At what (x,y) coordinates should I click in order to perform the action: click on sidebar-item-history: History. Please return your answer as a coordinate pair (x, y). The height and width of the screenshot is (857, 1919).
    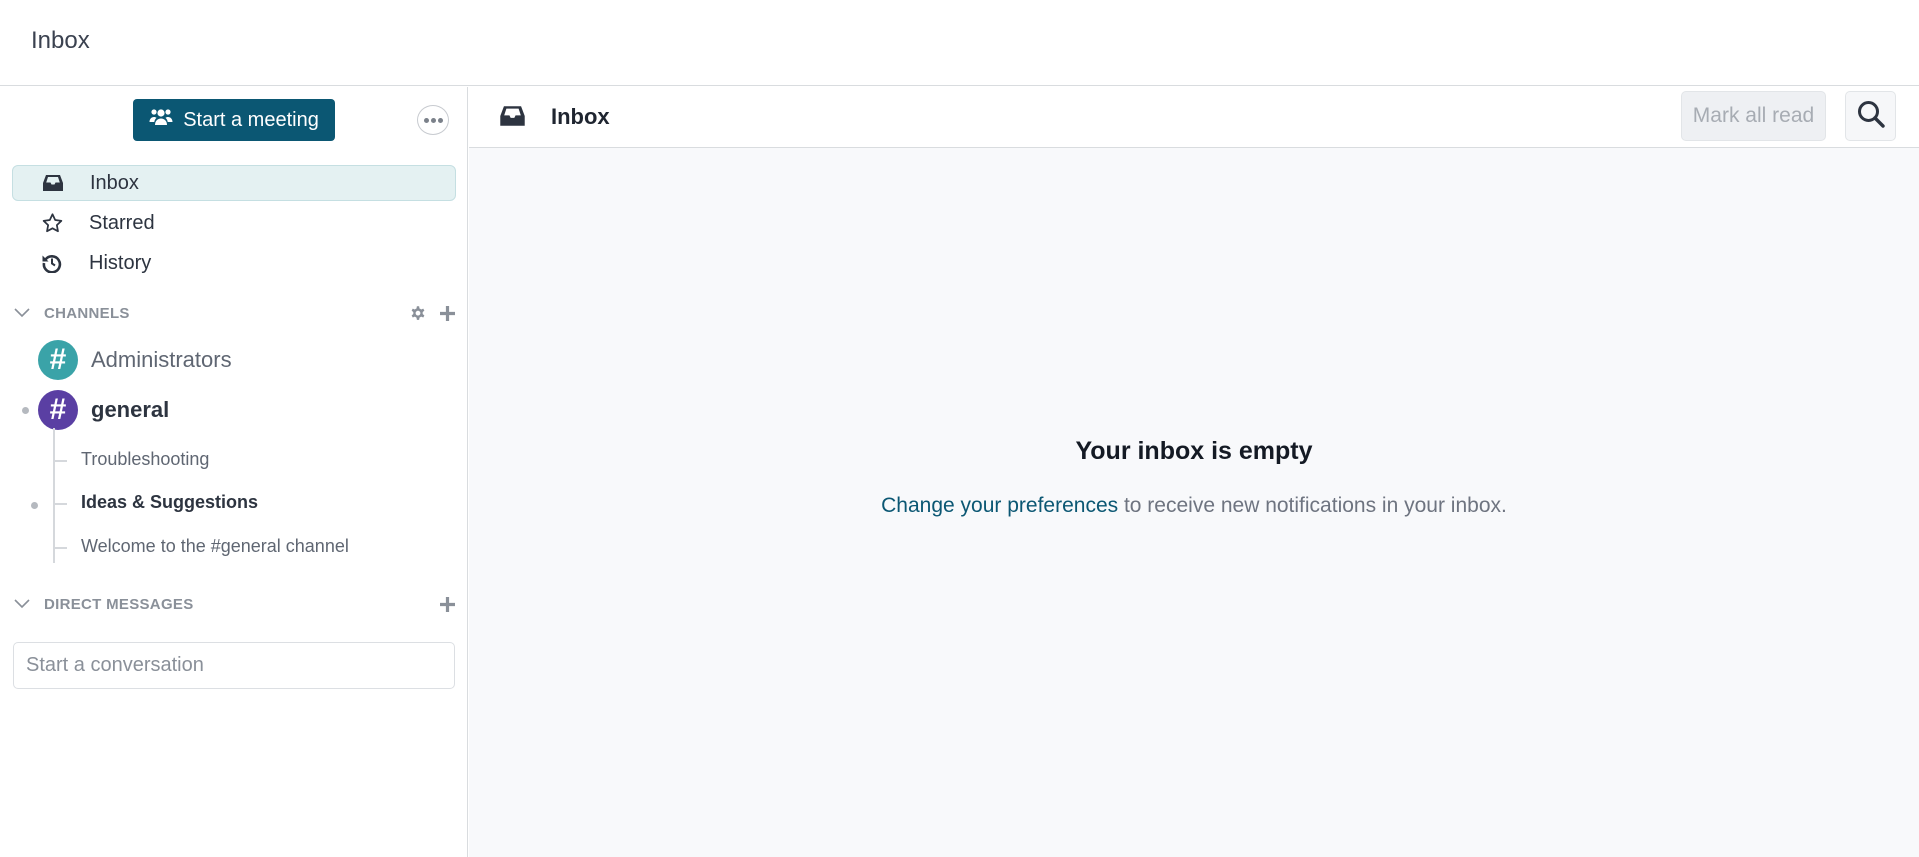
    Looking at the image, I should click on (234, 263).